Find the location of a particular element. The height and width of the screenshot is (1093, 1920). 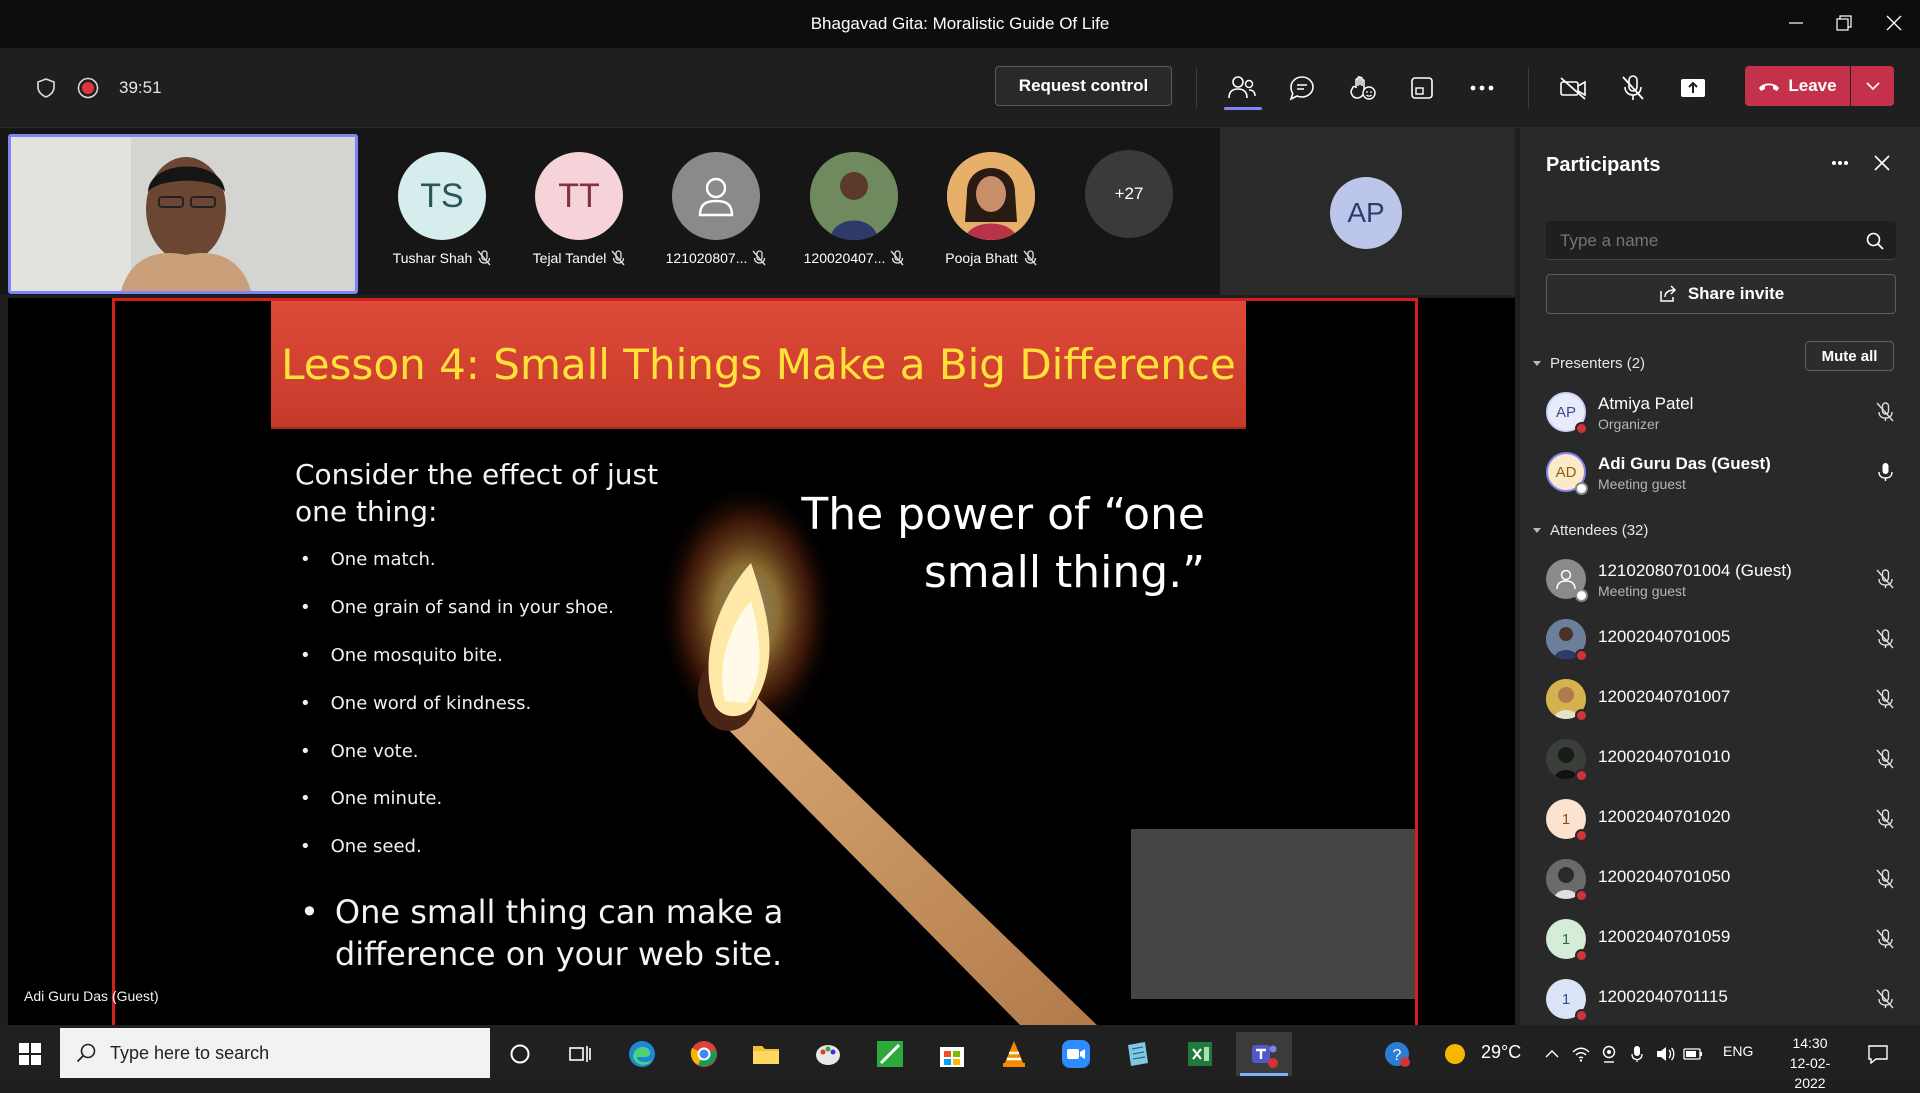

participant-name: 12002040701115 is located at coordinates (1663, 996).